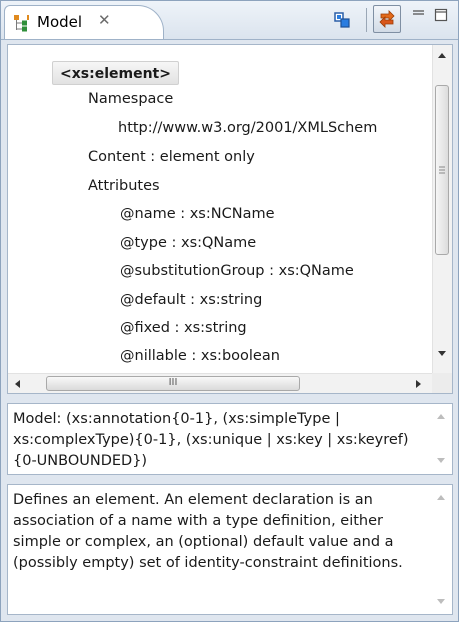  I want to click on tree-content: Content : element only, so click(171, 157).